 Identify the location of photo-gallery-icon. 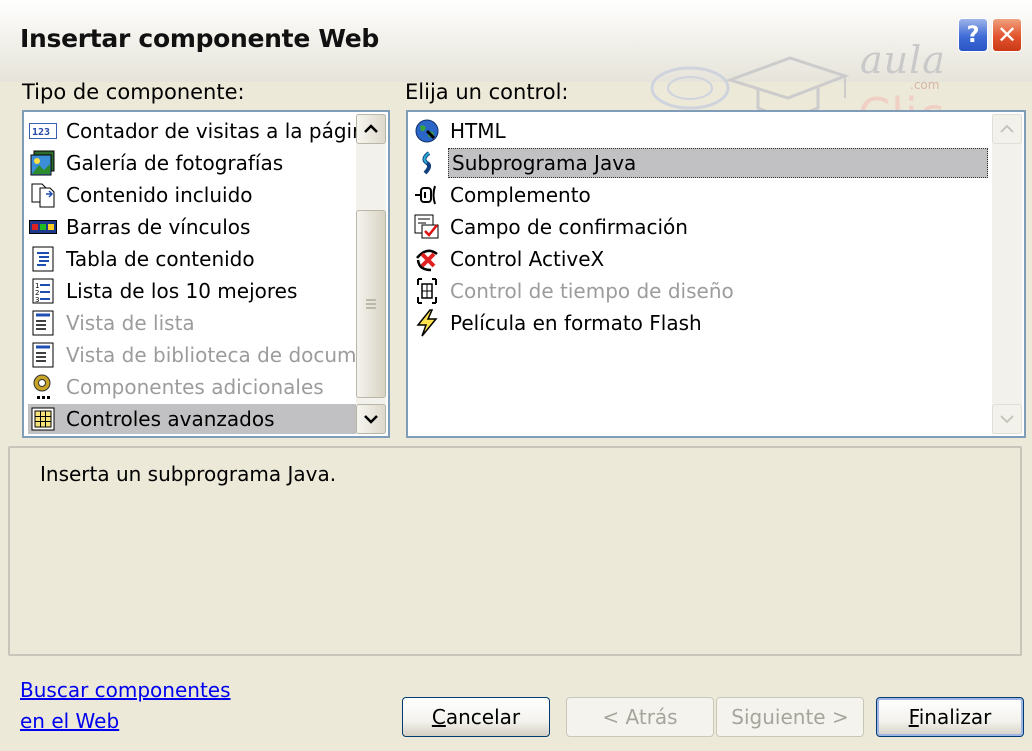
(43, 163).